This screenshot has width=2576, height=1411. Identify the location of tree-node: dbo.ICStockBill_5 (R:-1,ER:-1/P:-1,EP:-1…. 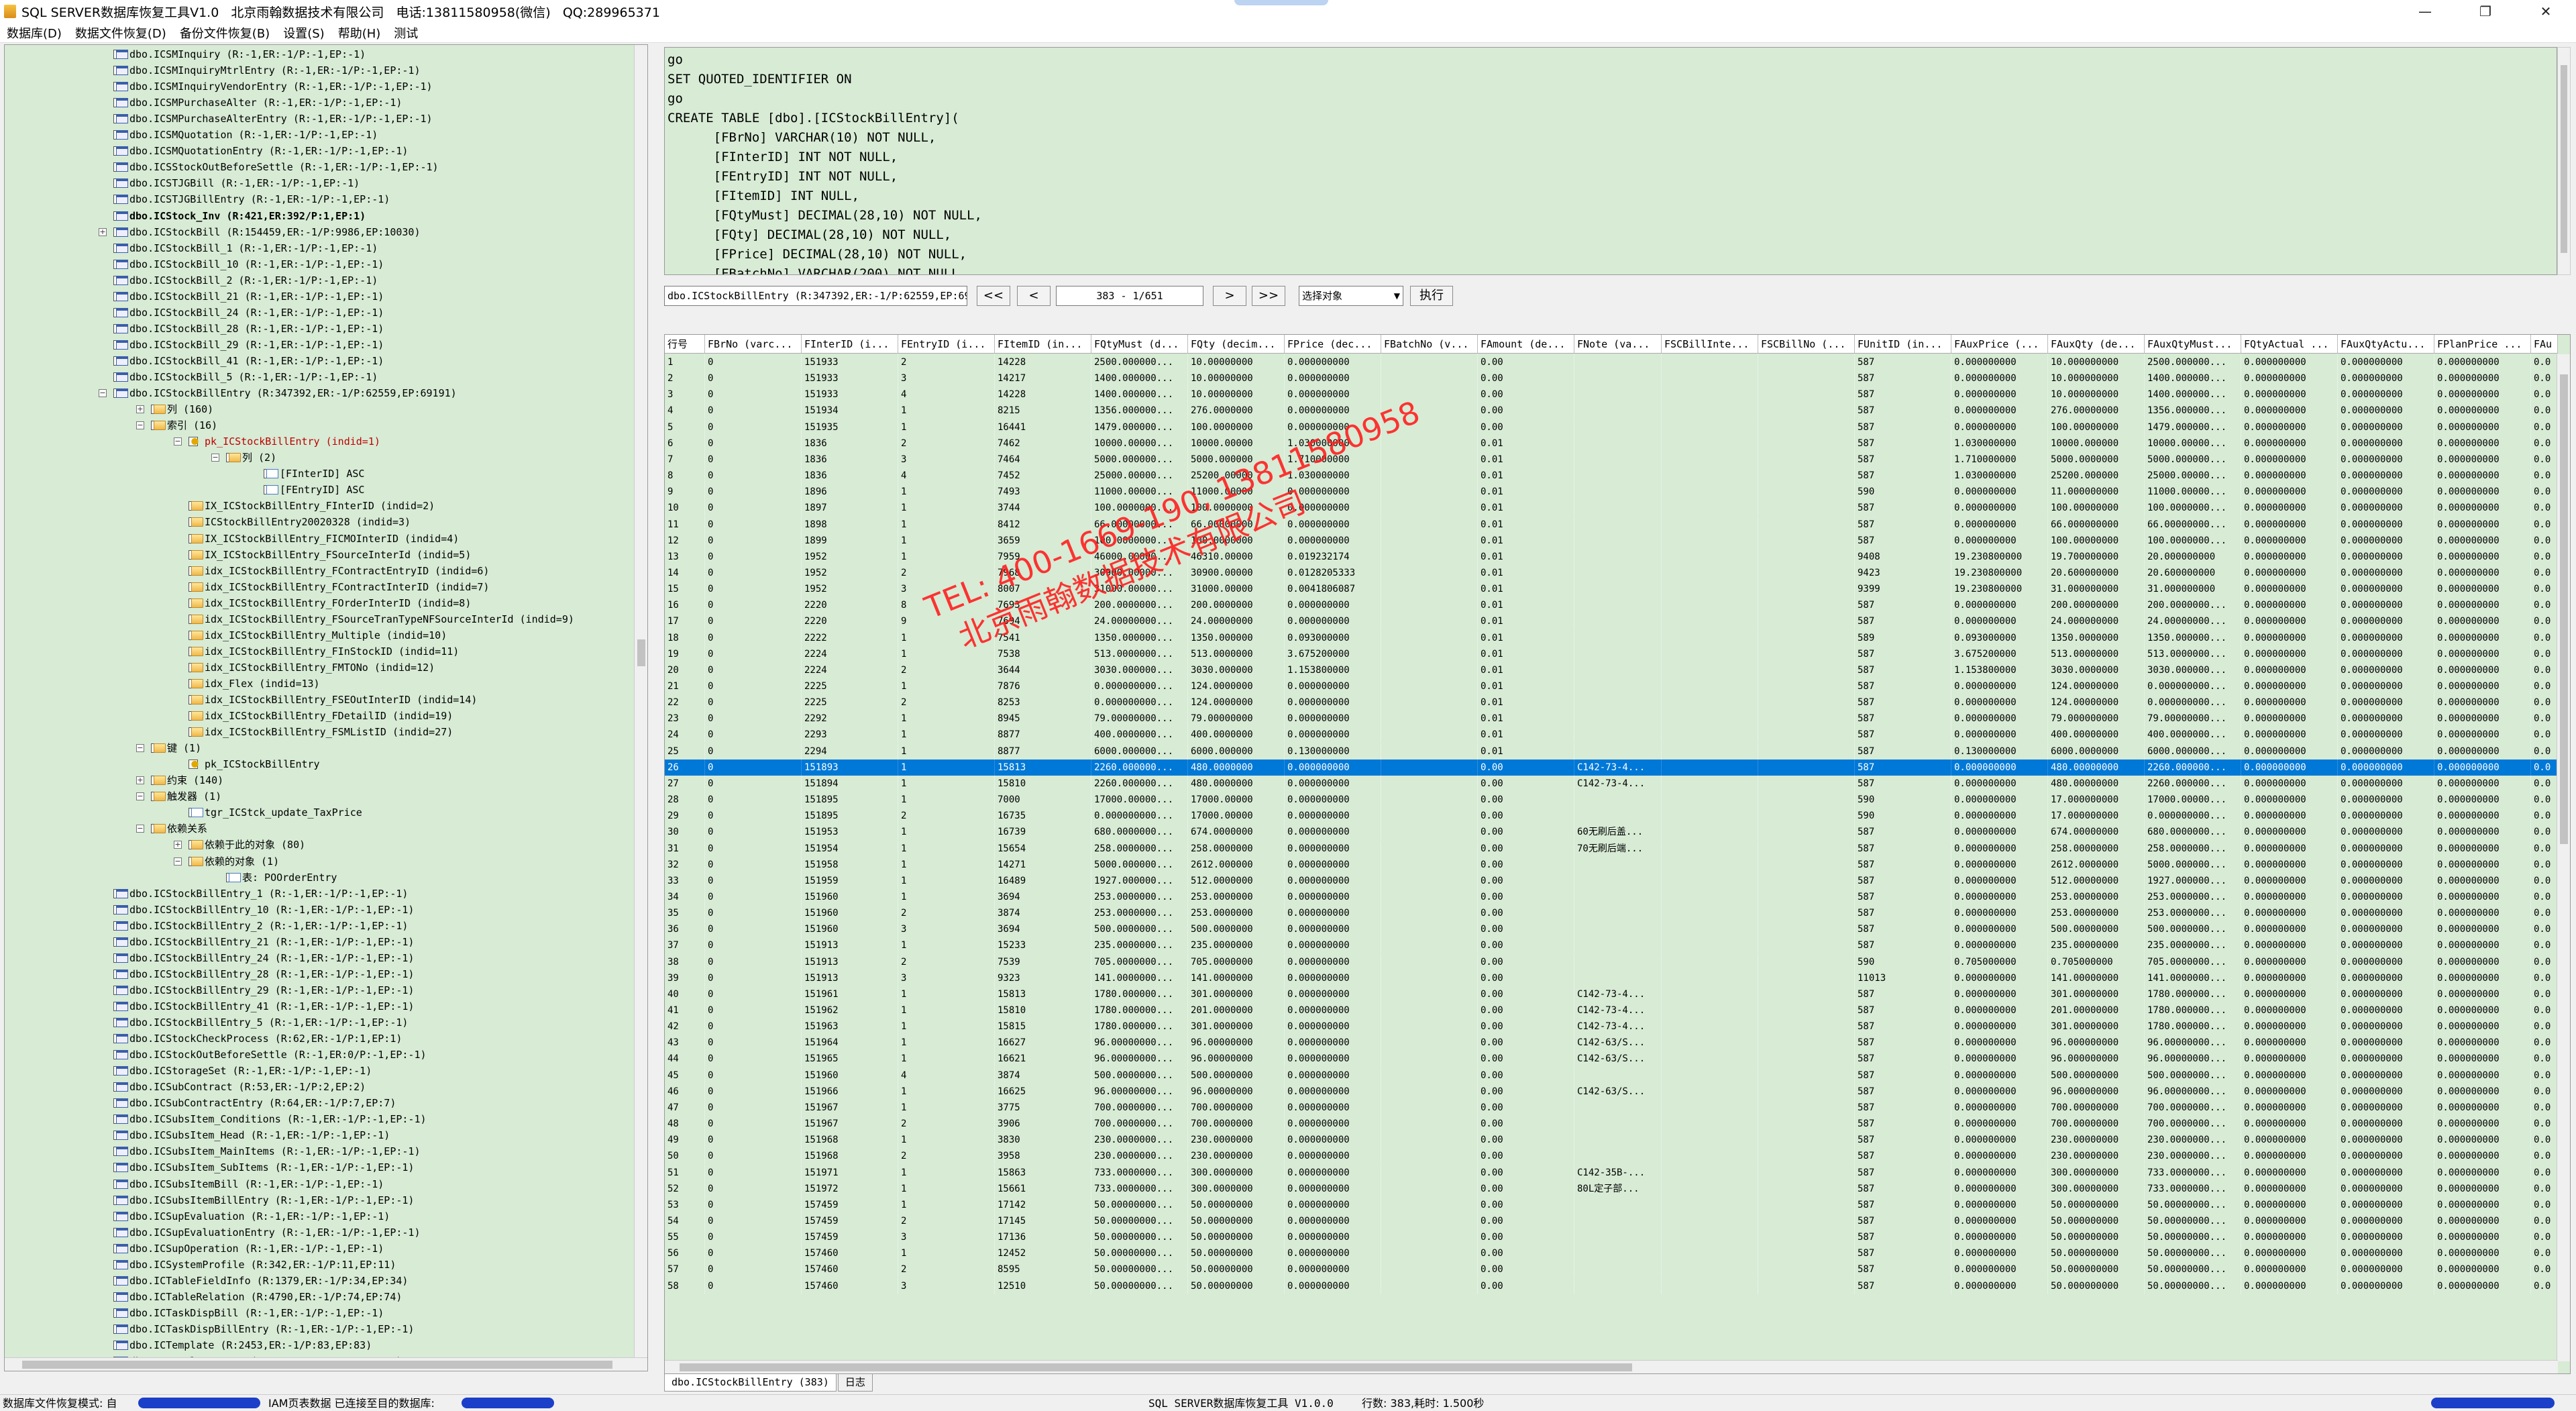
(317, 377).